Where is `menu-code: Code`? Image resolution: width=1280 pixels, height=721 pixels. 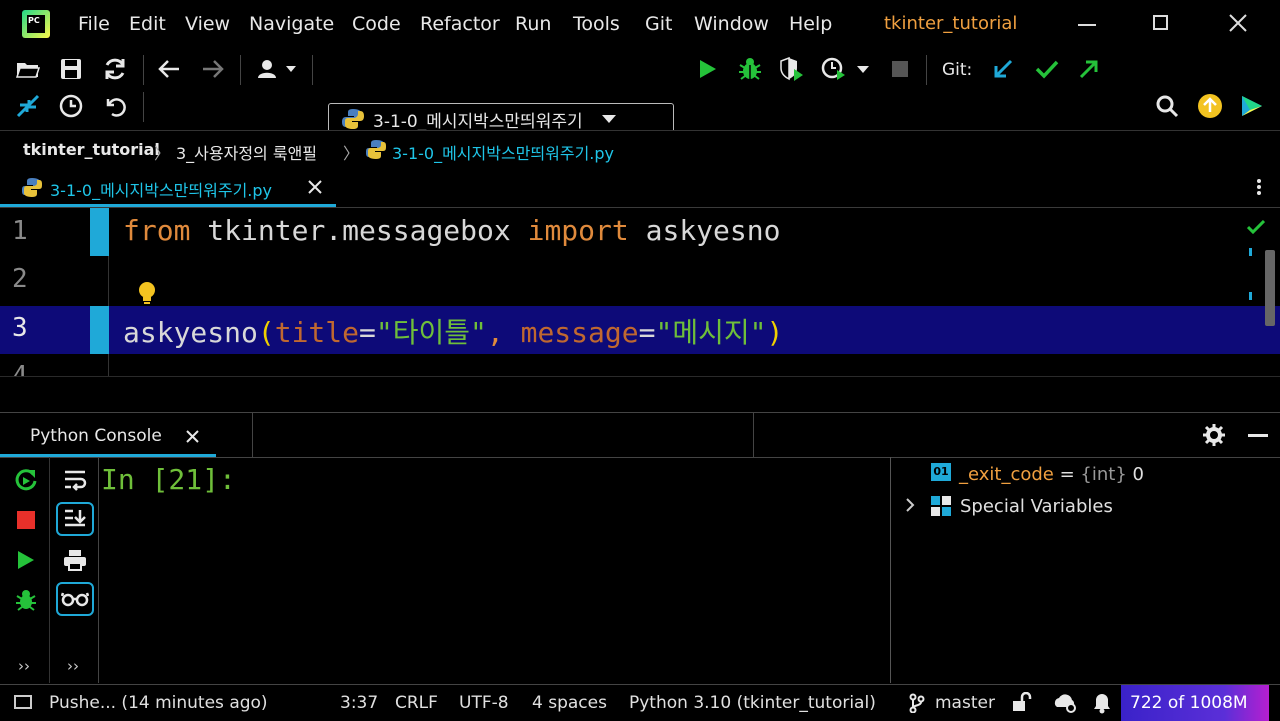 menu-code: Code is located at coordinates (376, 24).